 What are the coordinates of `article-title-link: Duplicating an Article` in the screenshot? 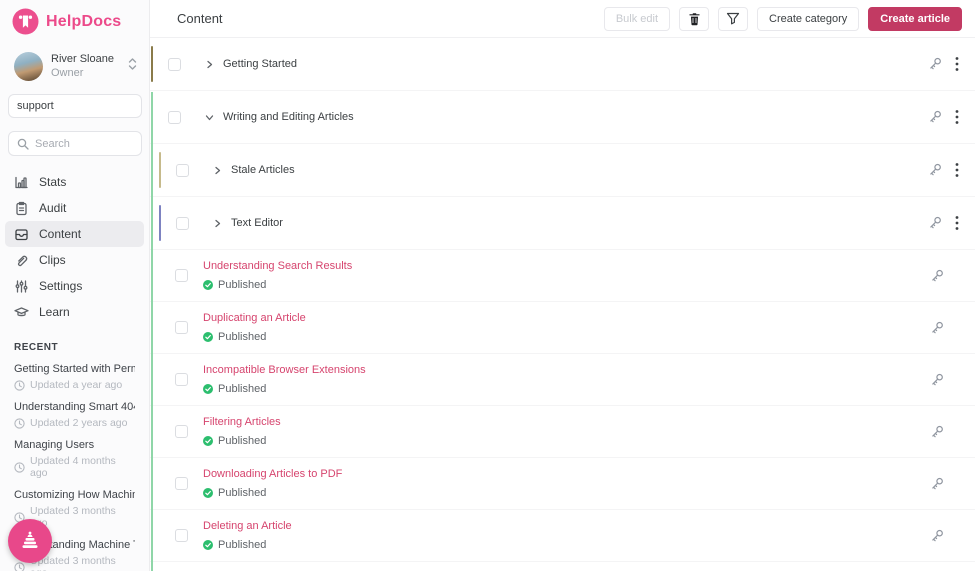 It's located at (254, 318).